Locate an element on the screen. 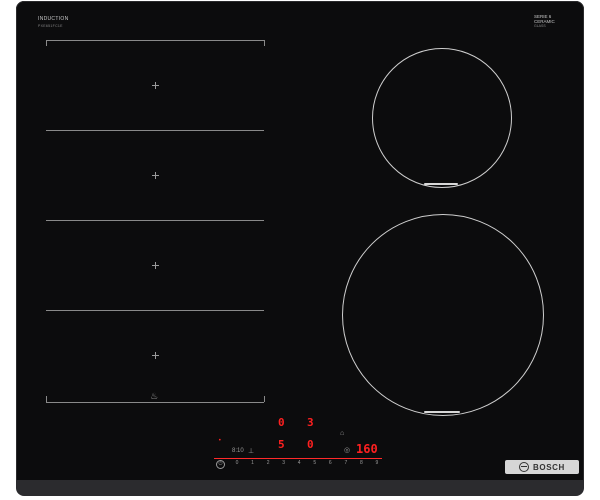  cooking-zone-small-ring is located at coordinates (442, 118).